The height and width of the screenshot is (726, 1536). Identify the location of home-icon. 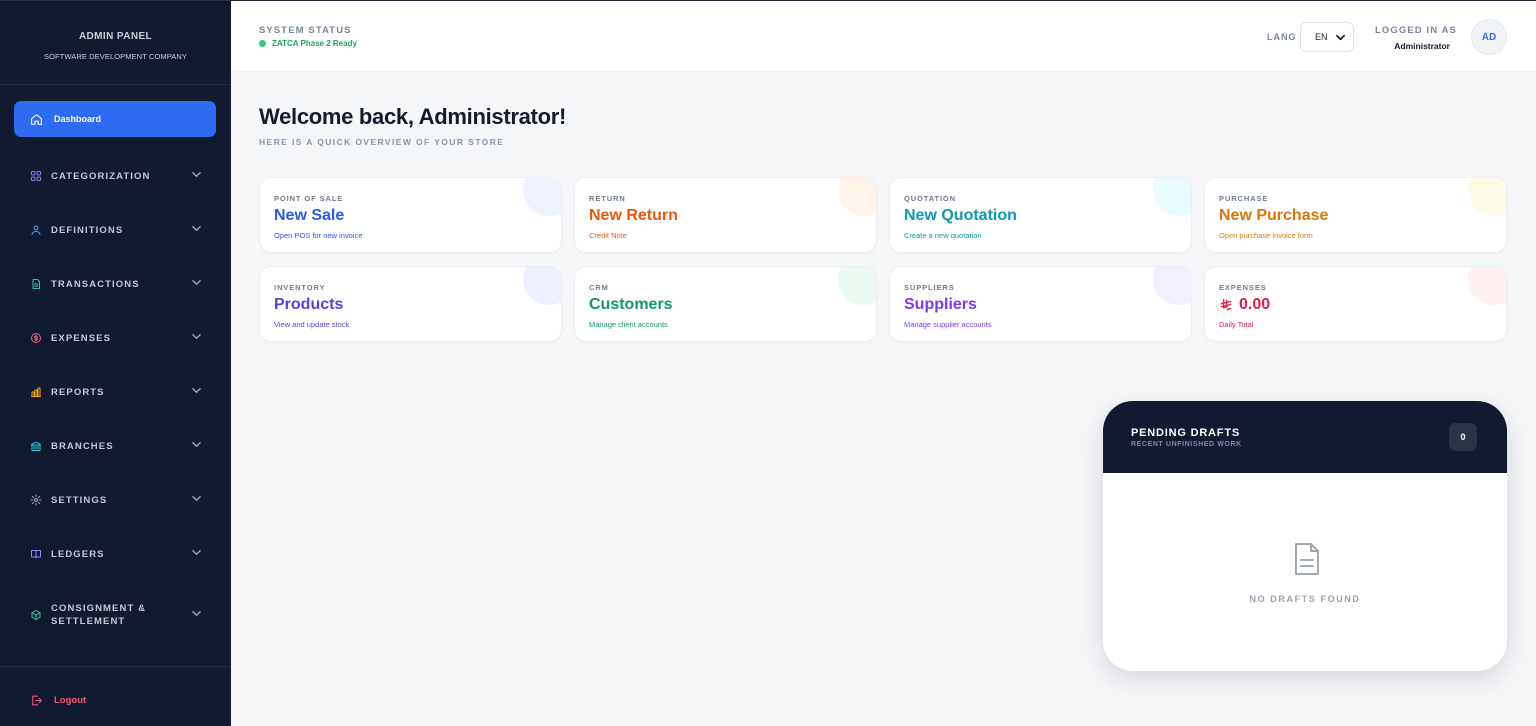
(36, 119).